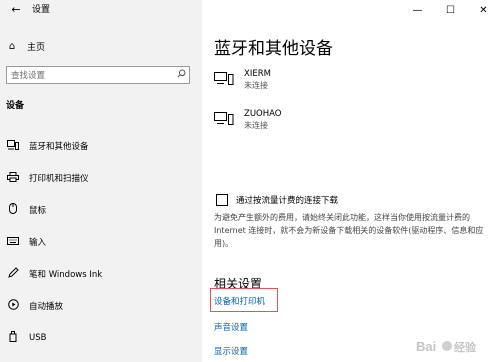  What do you see at coordinates (13, 274) in the screenshot?
I see `pen-icon` at bounding box center [13, 274].